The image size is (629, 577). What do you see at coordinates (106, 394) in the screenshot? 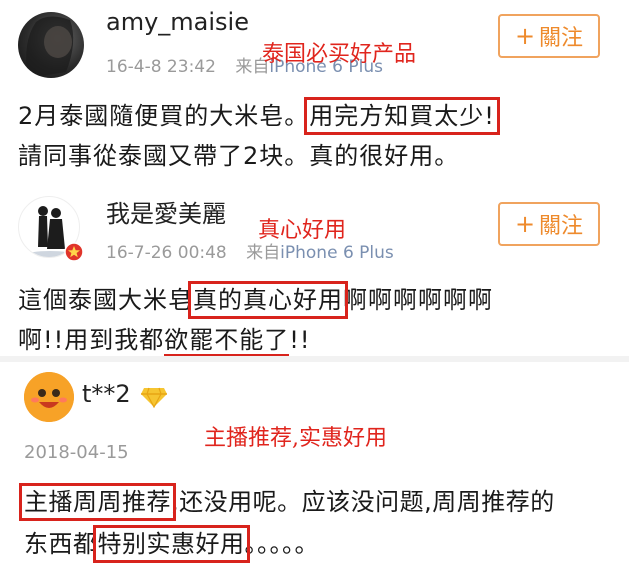
I see `username: t**2` at bounding box center [106, 394].